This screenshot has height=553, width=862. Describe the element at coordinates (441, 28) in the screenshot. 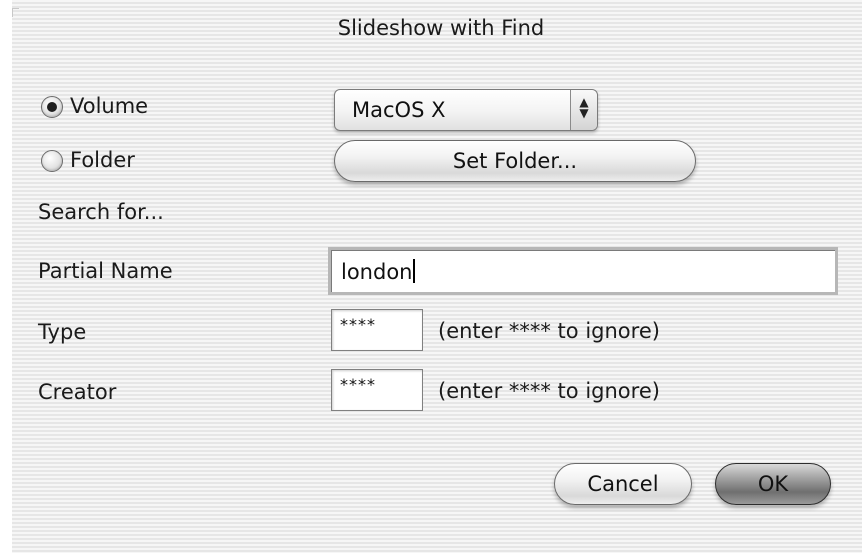

I see `window-title: Slideshow with Find` at that location.